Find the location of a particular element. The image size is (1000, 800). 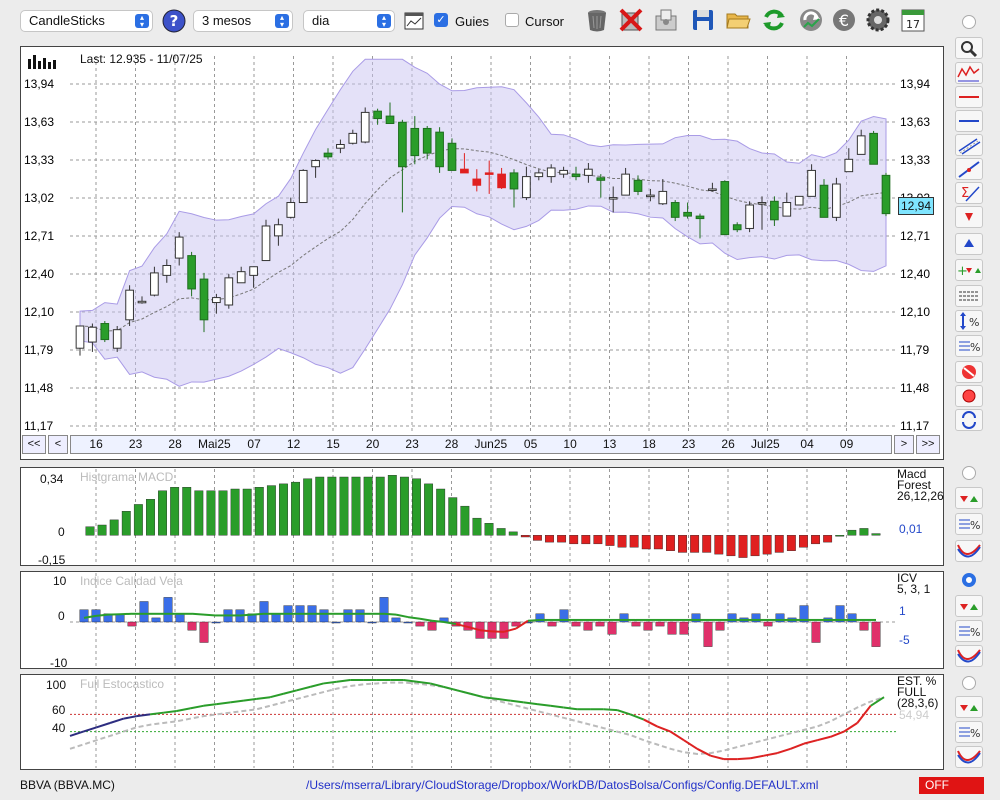

bars-chart-icon is located at coordinates (43, 61).